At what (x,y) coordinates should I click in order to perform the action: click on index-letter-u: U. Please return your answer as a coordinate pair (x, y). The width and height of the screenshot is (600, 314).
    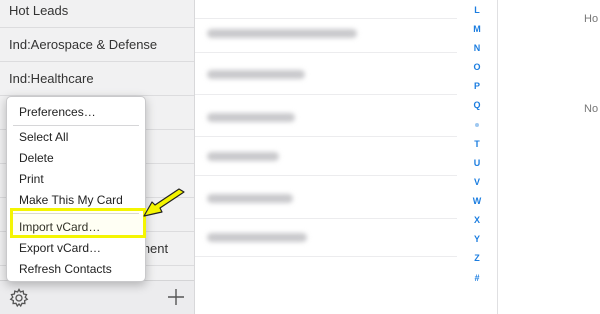
    Looking at the image, I should click on (477, 163).